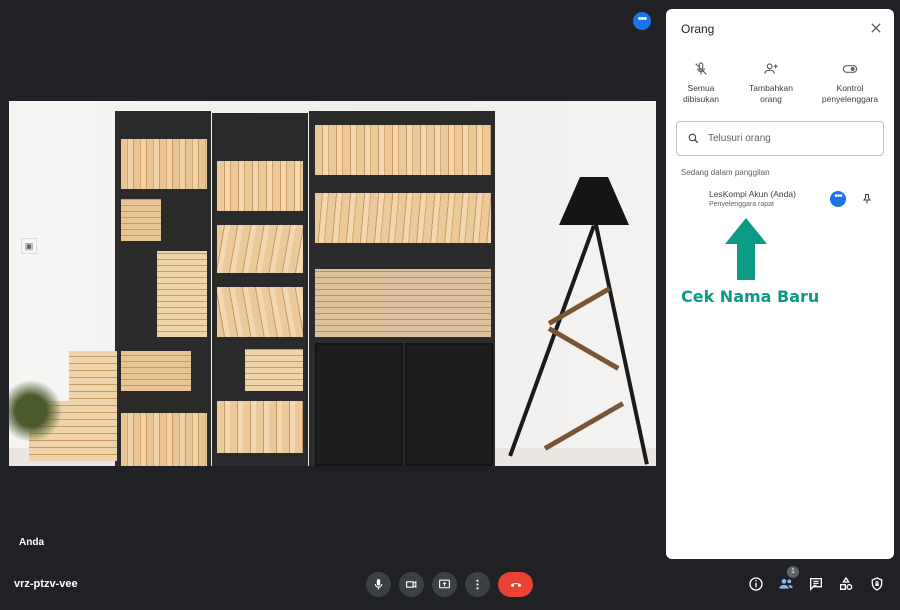 This screenshot has width=900, height=610. Describe the element at coordinates (693, 138) in the screenshot. I see `search-icon` at that location.